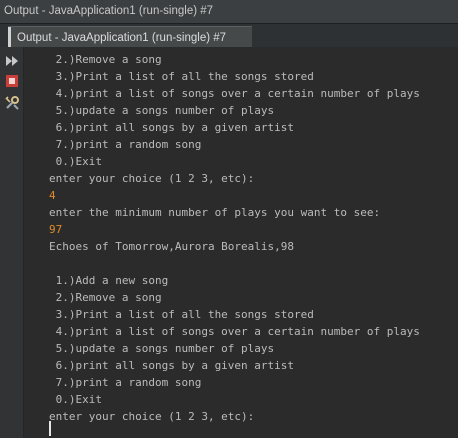 The width and height of the screenshot is (458, 438). What do you see at coordinates (56, 229) in the screenshot?
I see `console-input-line: 97` at bounding box center [56, 229].